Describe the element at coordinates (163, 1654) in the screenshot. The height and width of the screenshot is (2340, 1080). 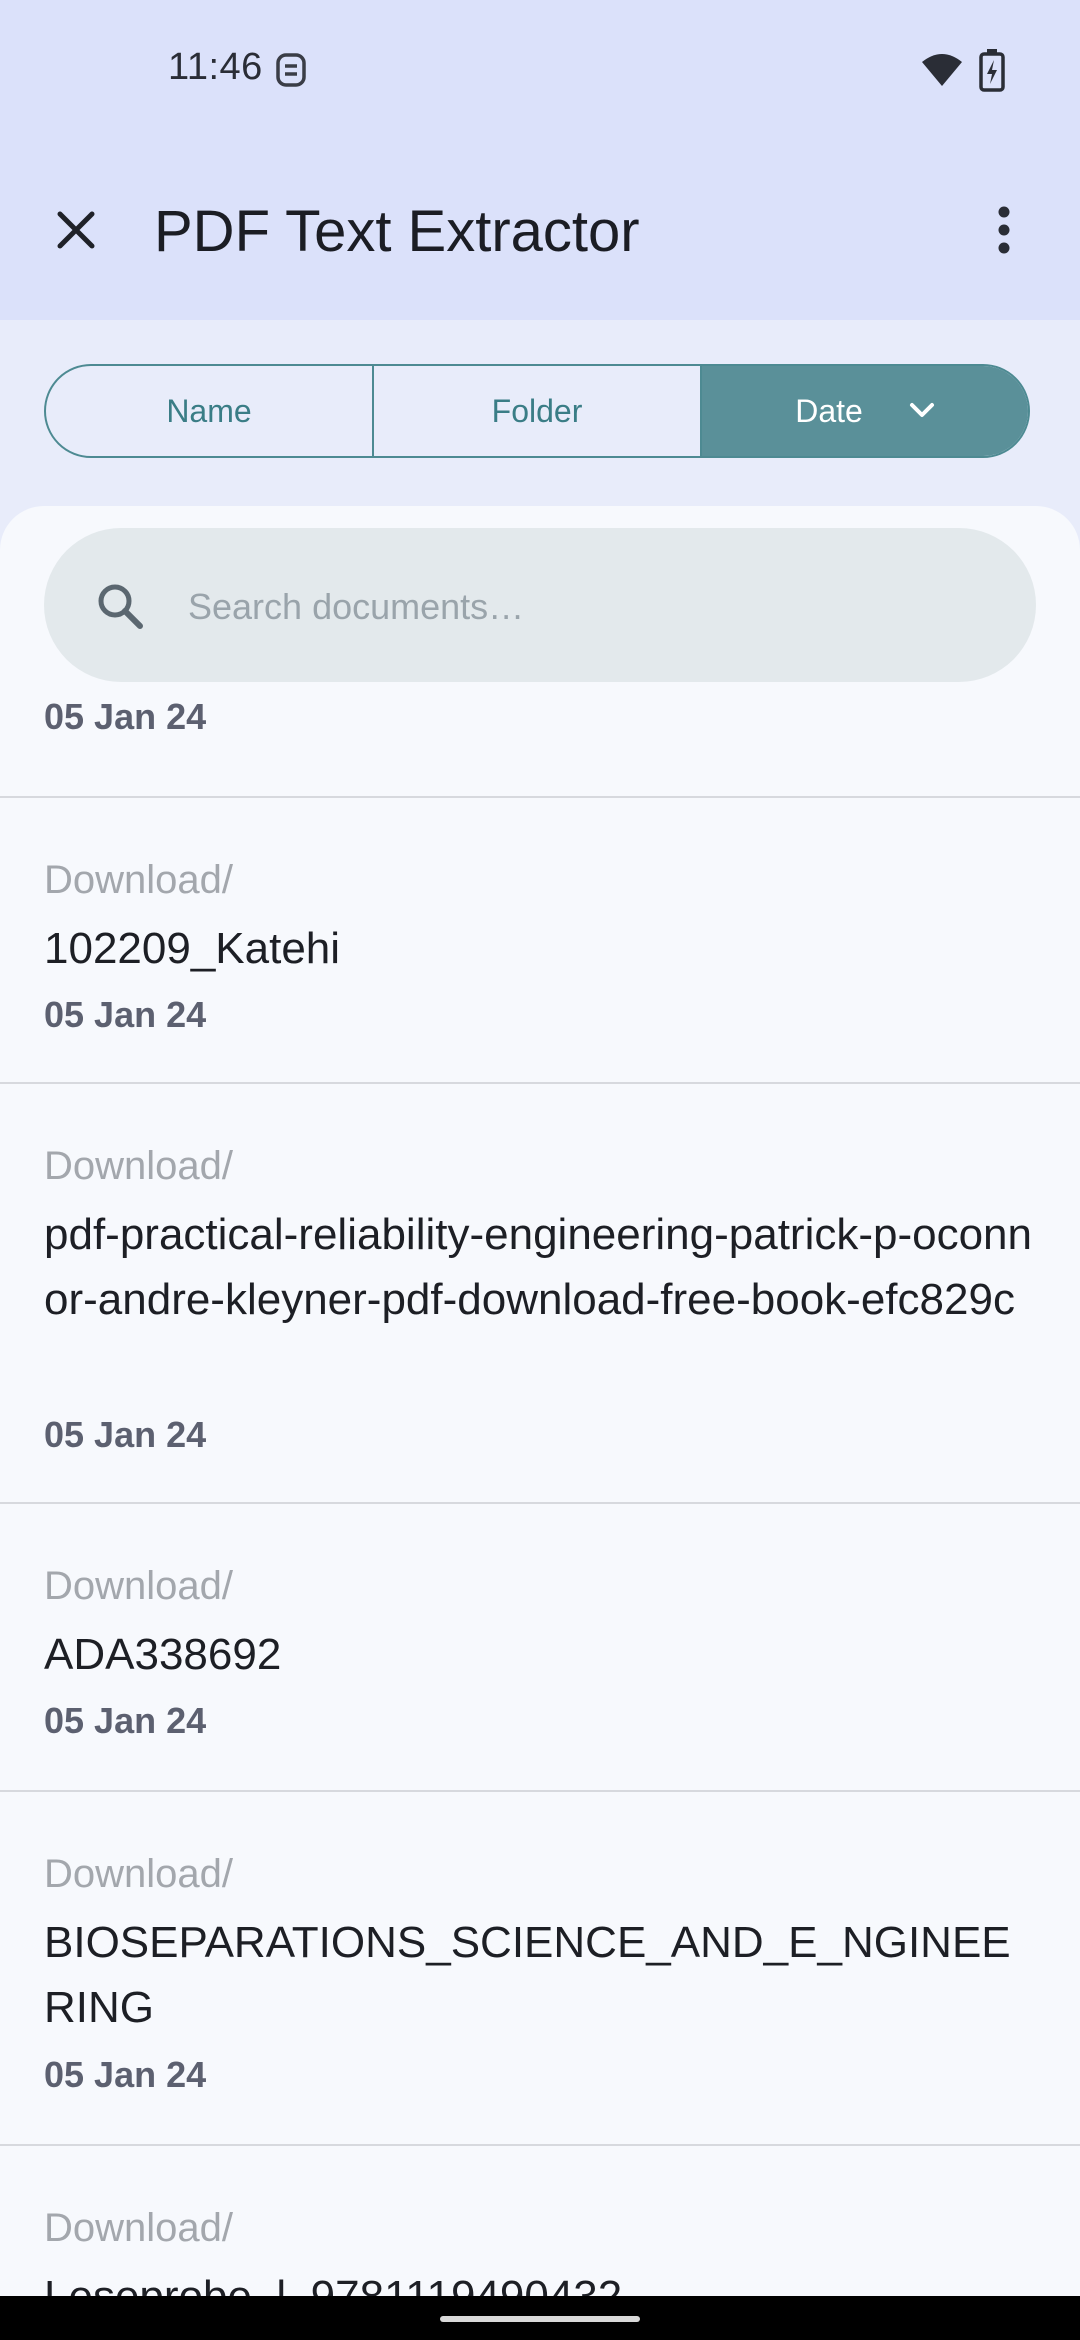
I see `list-item-name: ADA338692` at that location.